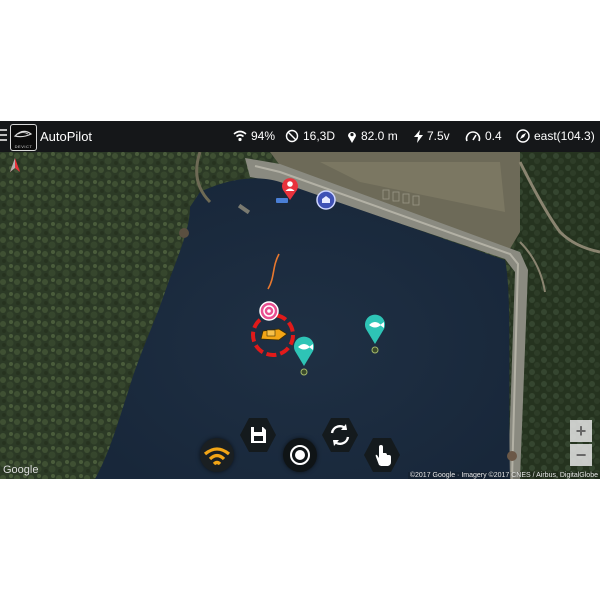 This screenshot has width=600, height=600. Describe the element at coordinates (483, 136) in the screenshot. I see `speed-status: 0.4` at that location.